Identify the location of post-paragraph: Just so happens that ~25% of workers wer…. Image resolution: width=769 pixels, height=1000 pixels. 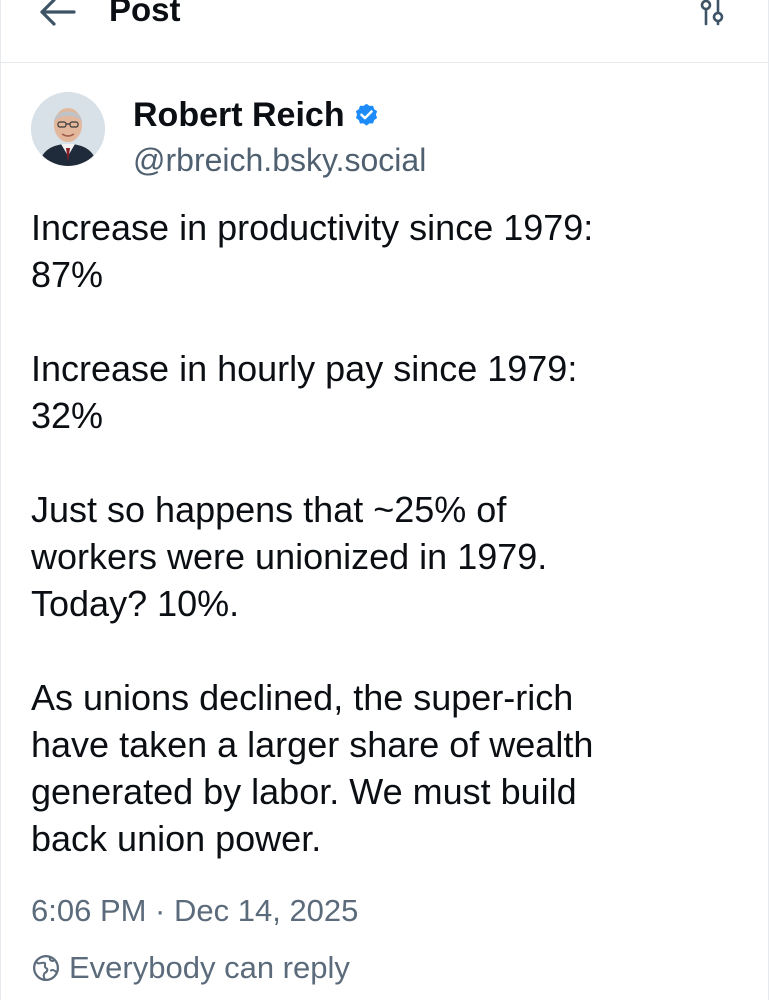
(386, 556).